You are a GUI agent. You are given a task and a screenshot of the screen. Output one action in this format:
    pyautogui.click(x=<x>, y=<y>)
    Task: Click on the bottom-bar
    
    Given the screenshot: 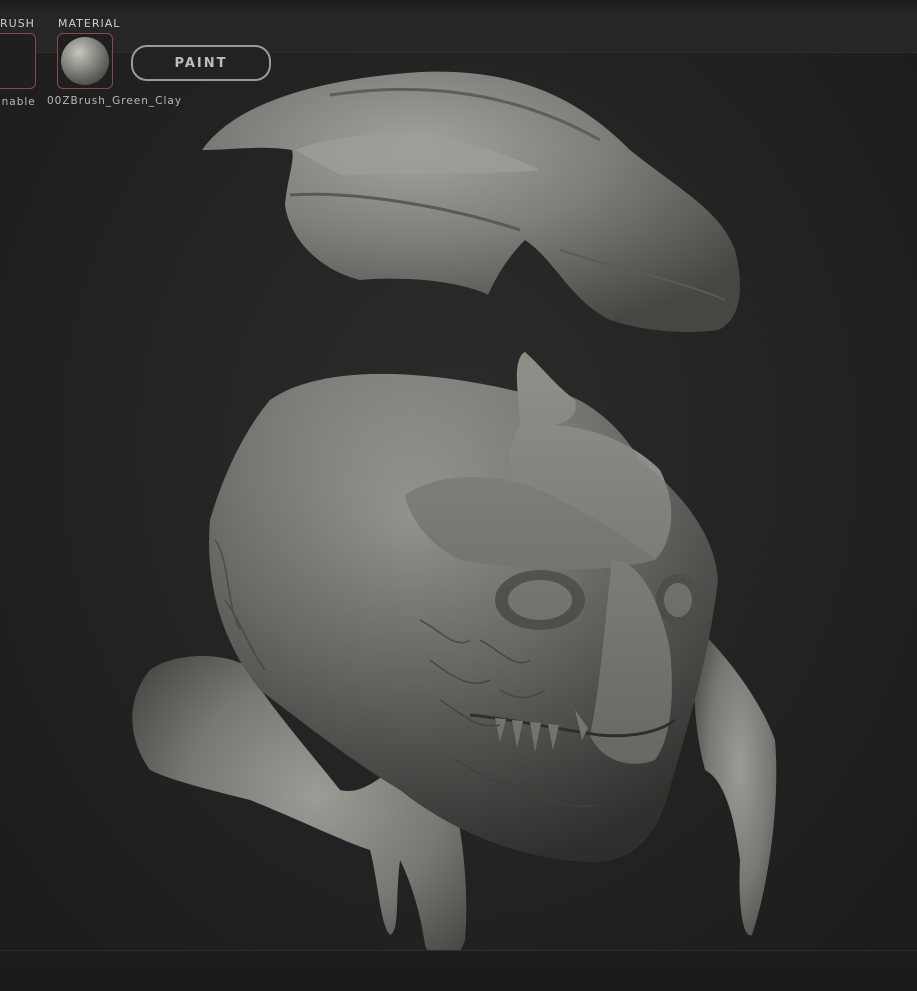 What is the action you would take?
    pyautogui.click(x=458, y=970)
    